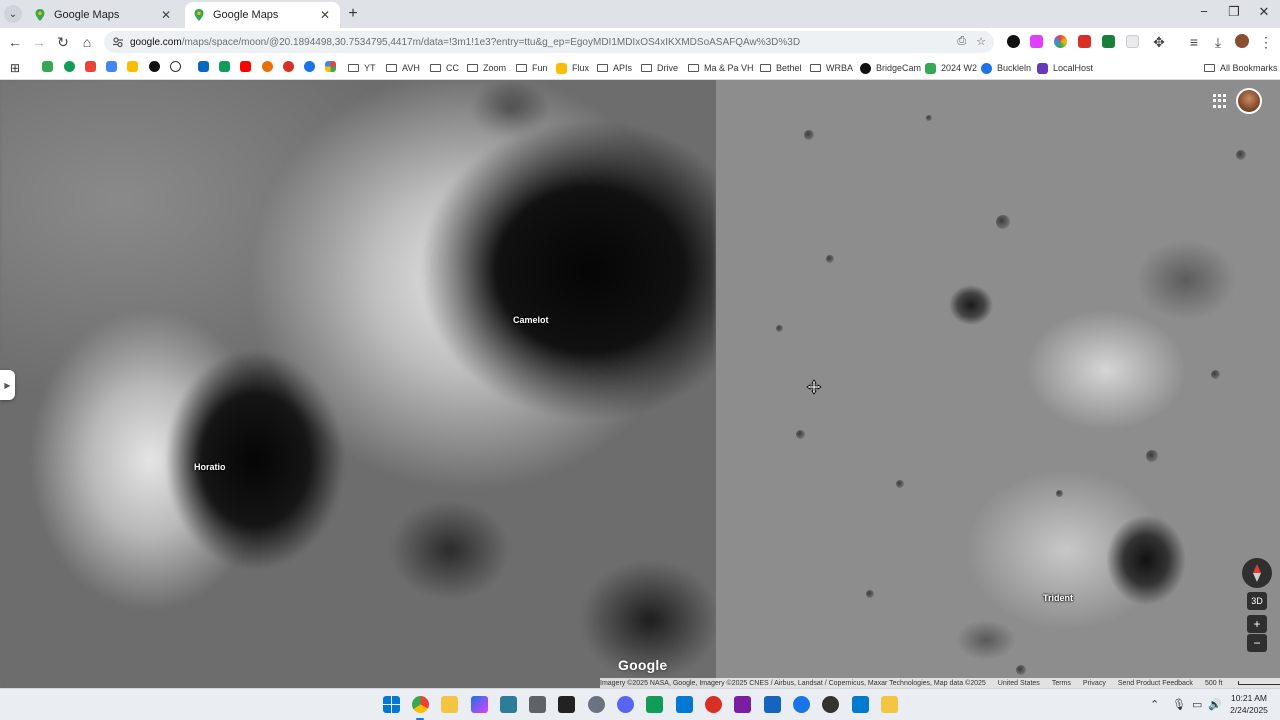  What do you see at coordinates (1204, 11) in the screenshot?
I see `minimize-icon: −` at bounding box center [1204, 11].